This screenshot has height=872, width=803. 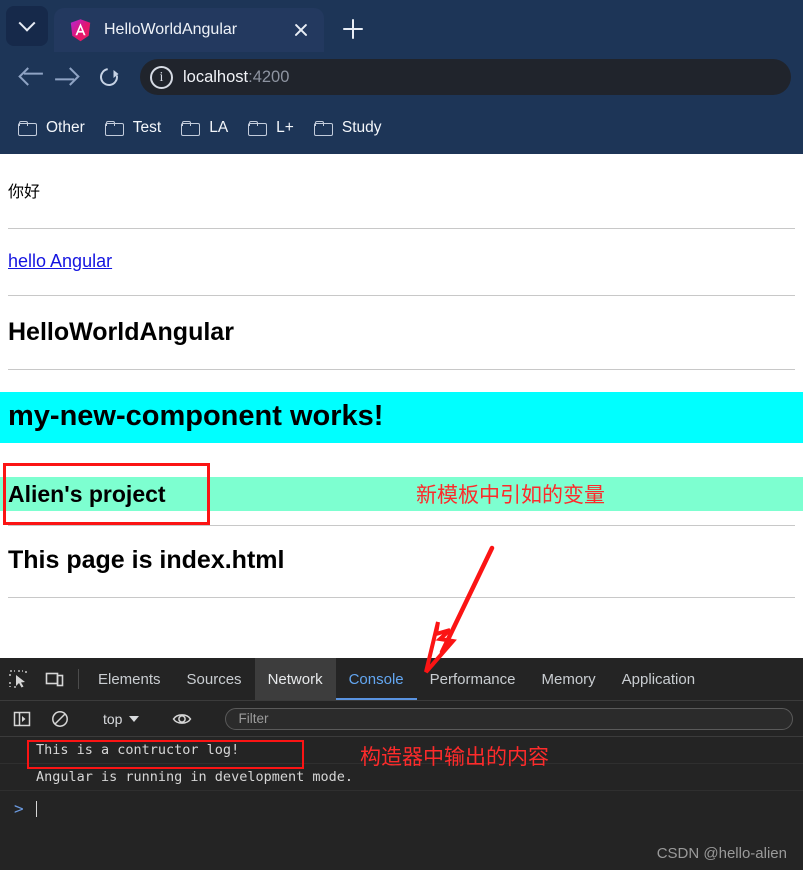 I want to click on execution-context-selector: top, so click(x=121, y=719).